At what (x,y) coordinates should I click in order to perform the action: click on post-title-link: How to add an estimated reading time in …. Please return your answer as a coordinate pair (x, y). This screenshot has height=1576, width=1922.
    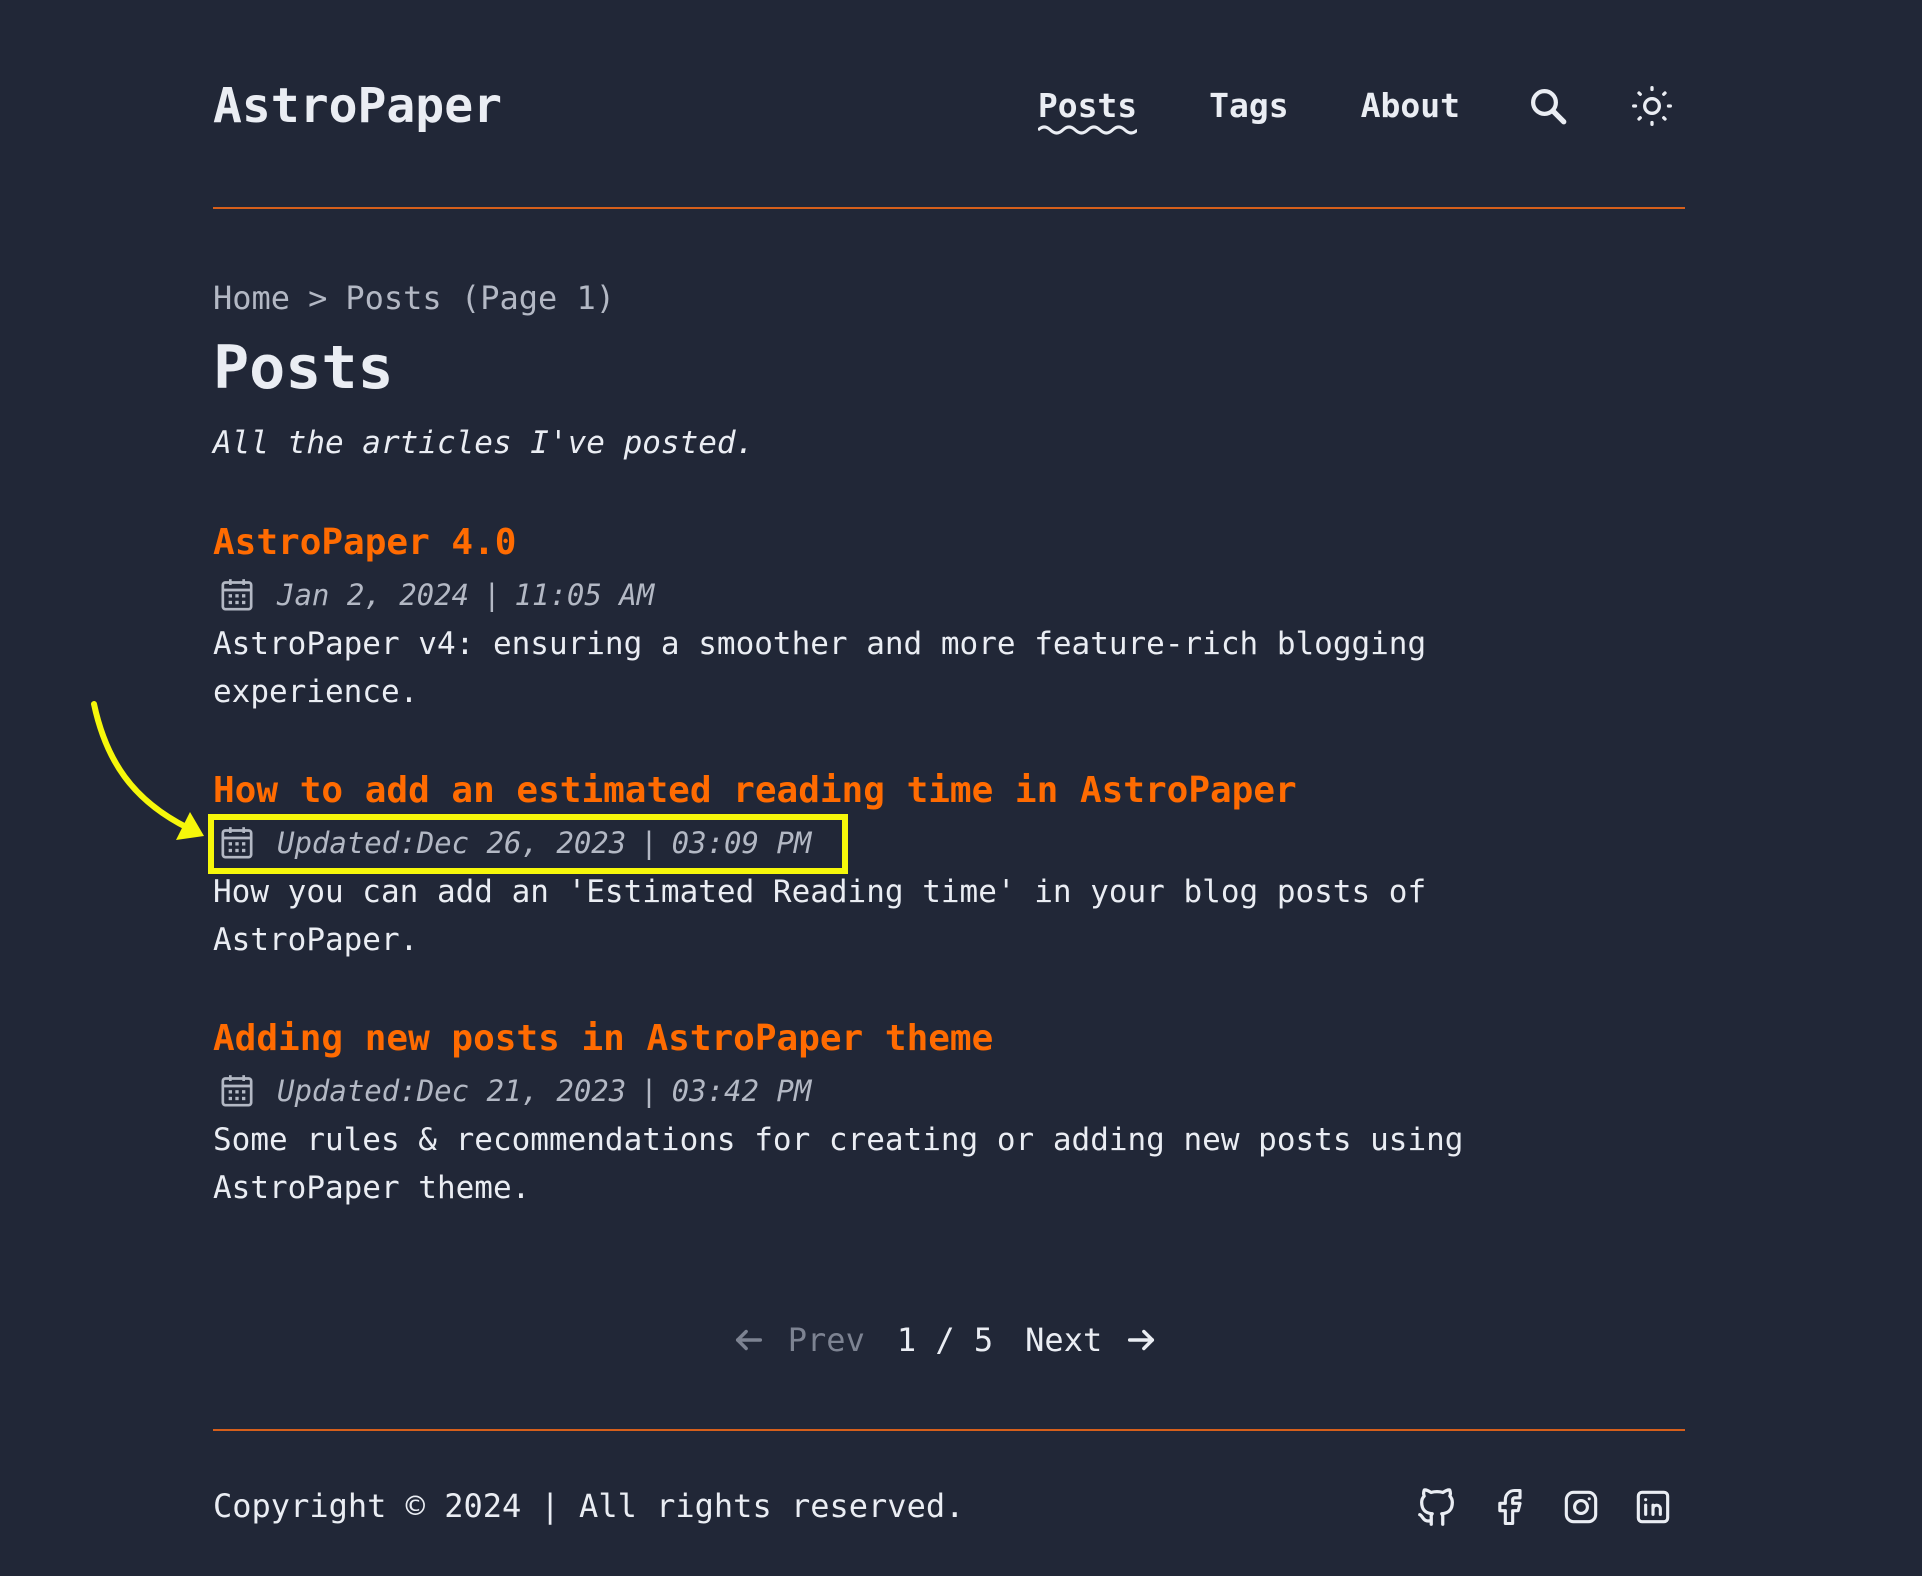
    Looking at the image, I should click on (755, 791).